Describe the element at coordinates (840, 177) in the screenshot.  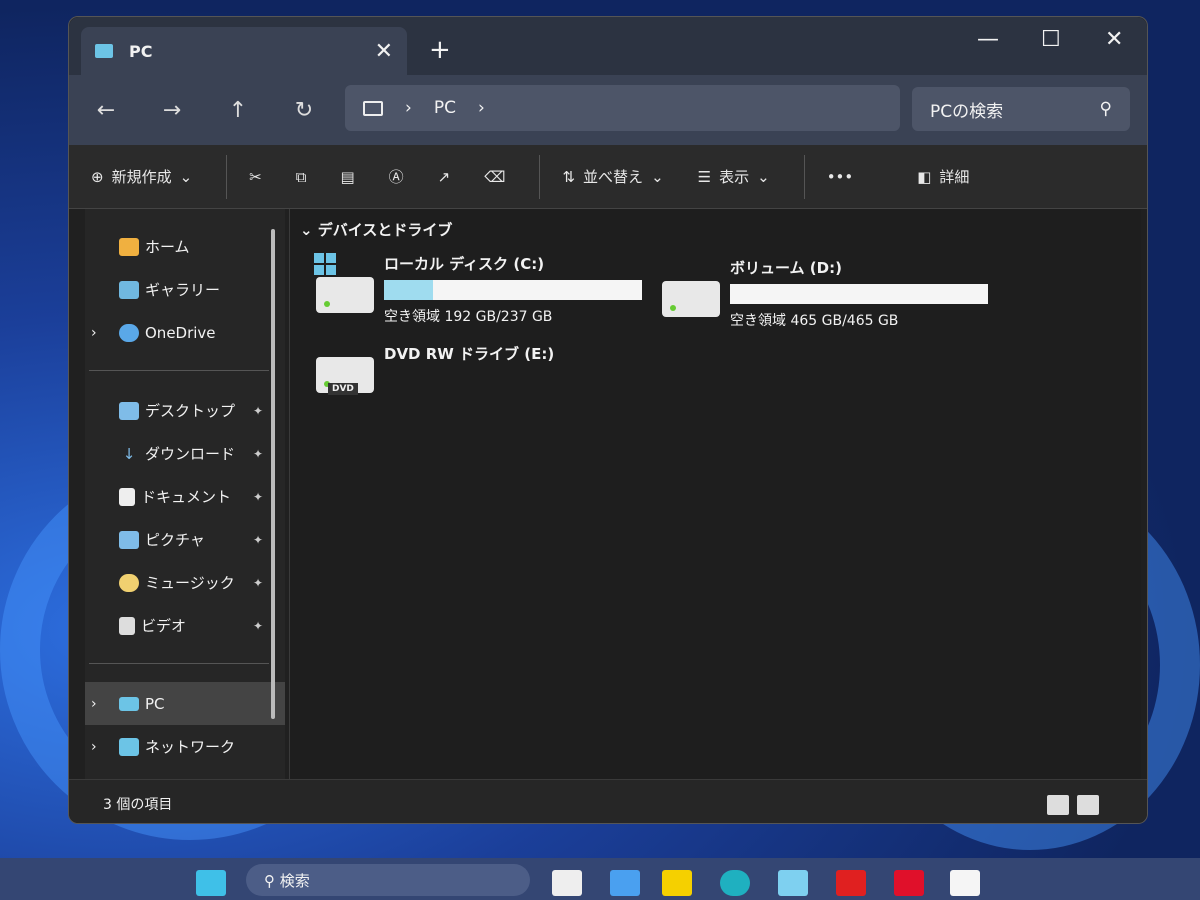
I see `more-button: •••` at that location.